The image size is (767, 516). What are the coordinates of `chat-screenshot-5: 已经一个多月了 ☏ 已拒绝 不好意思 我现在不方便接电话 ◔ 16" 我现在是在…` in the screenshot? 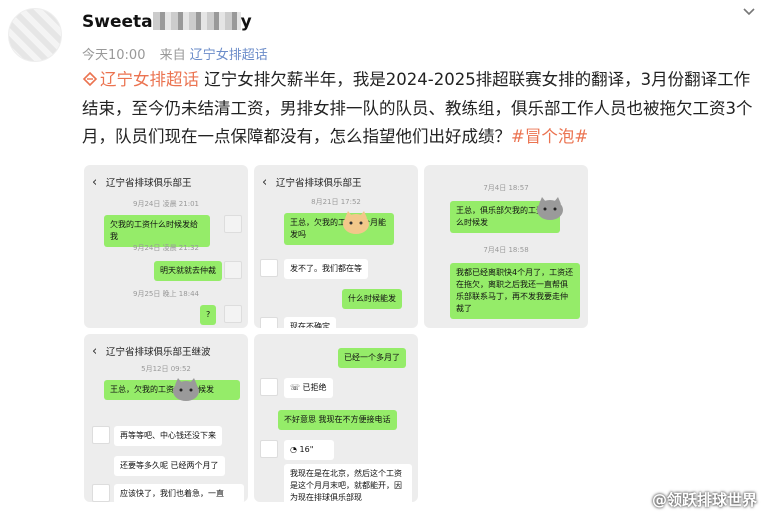 It's located at (336, 418).